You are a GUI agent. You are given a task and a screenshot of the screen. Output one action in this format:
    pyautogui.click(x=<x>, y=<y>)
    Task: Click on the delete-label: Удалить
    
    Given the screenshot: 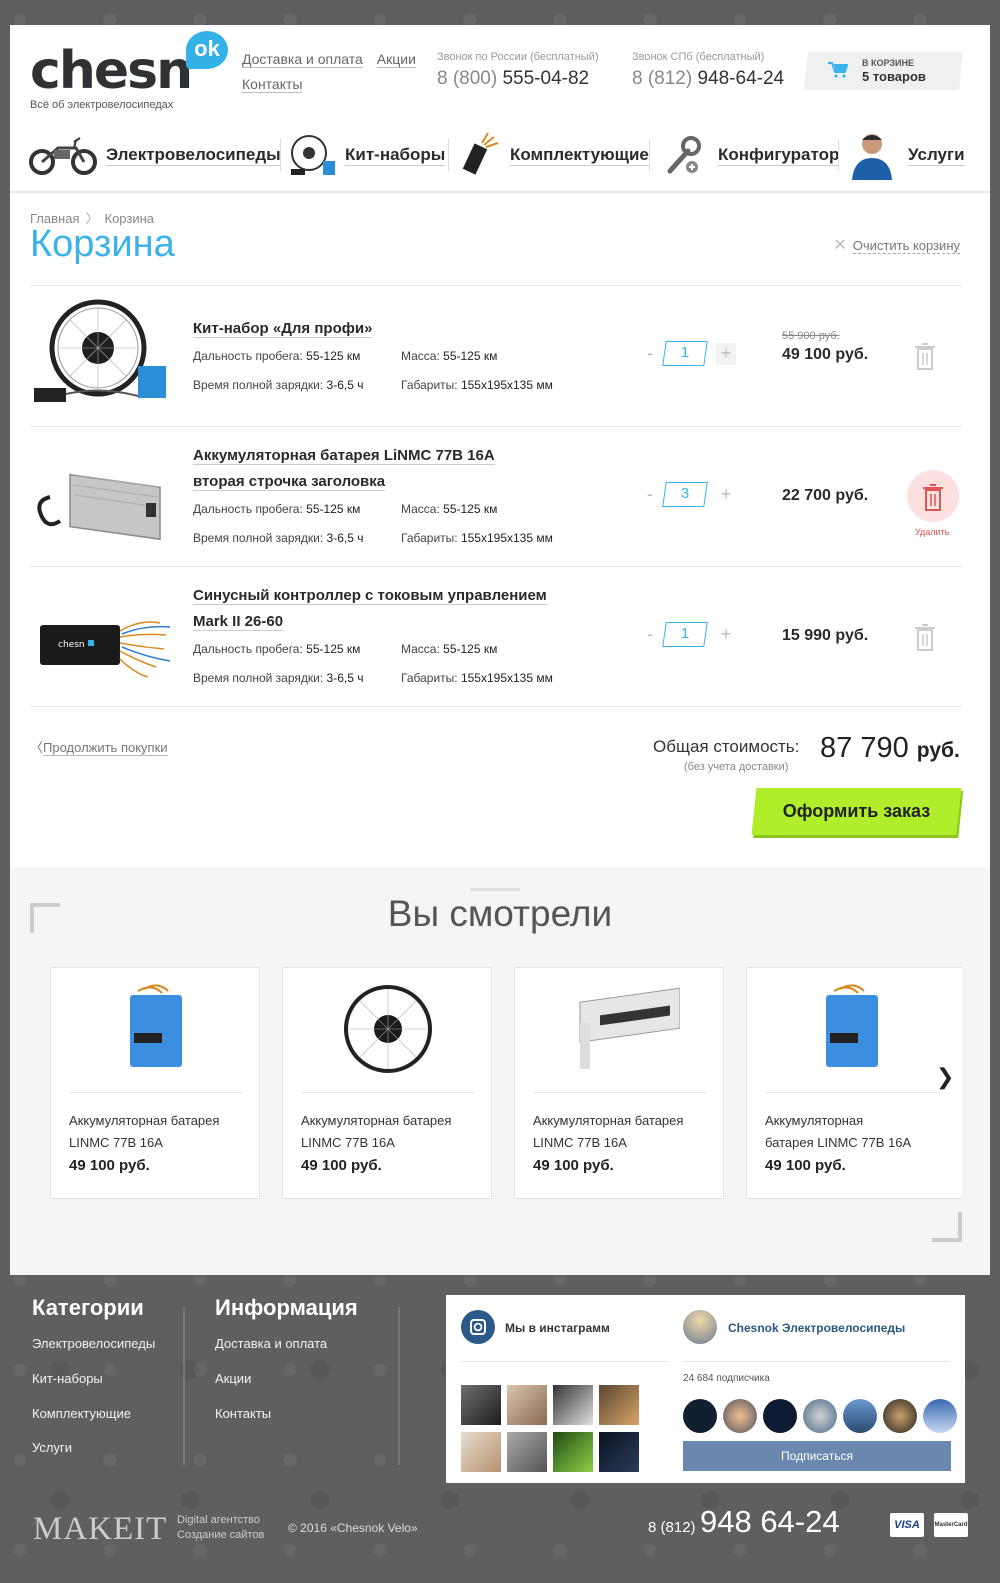 What is the action you would take?
    pyautogui.click(x=932, y=532)
    